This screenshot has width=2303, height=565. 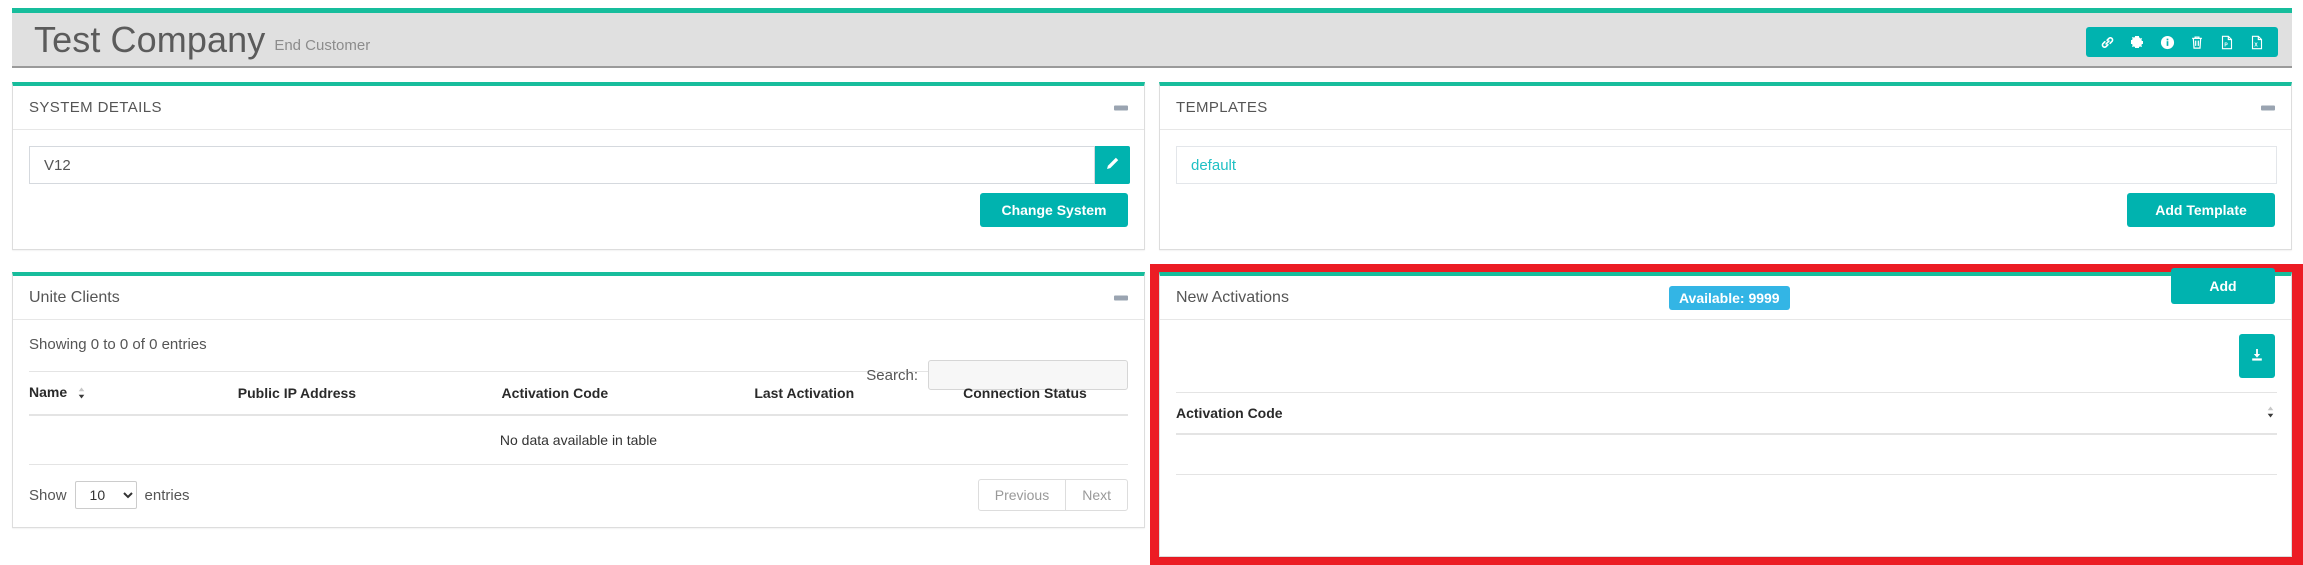 What do you see at coordinates (1054, 210) in the screenshot?
I see `change-system-button: Change System` at bounding box center [1054, 210].